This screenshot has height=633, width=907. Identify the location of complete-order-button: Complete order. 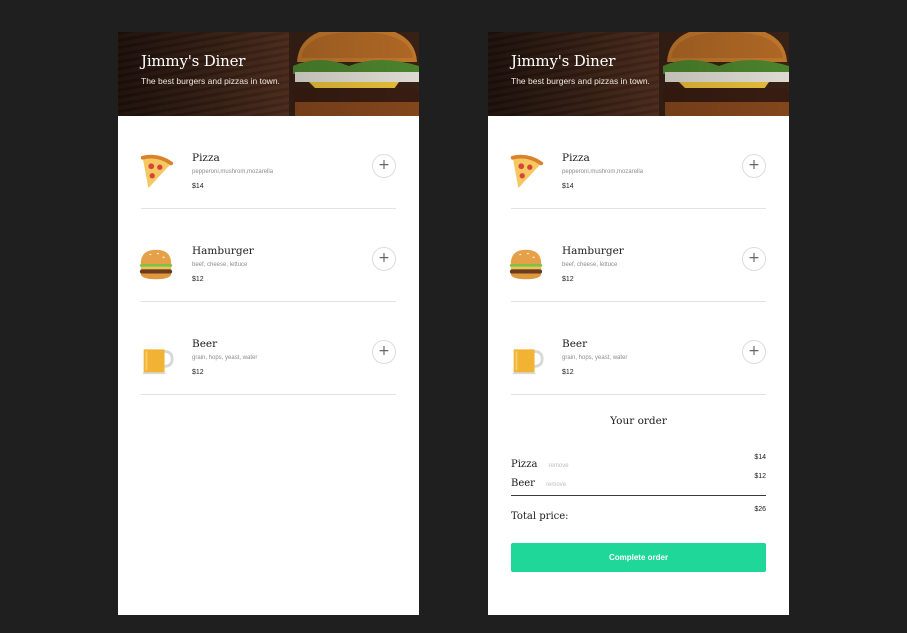
(638, 557).